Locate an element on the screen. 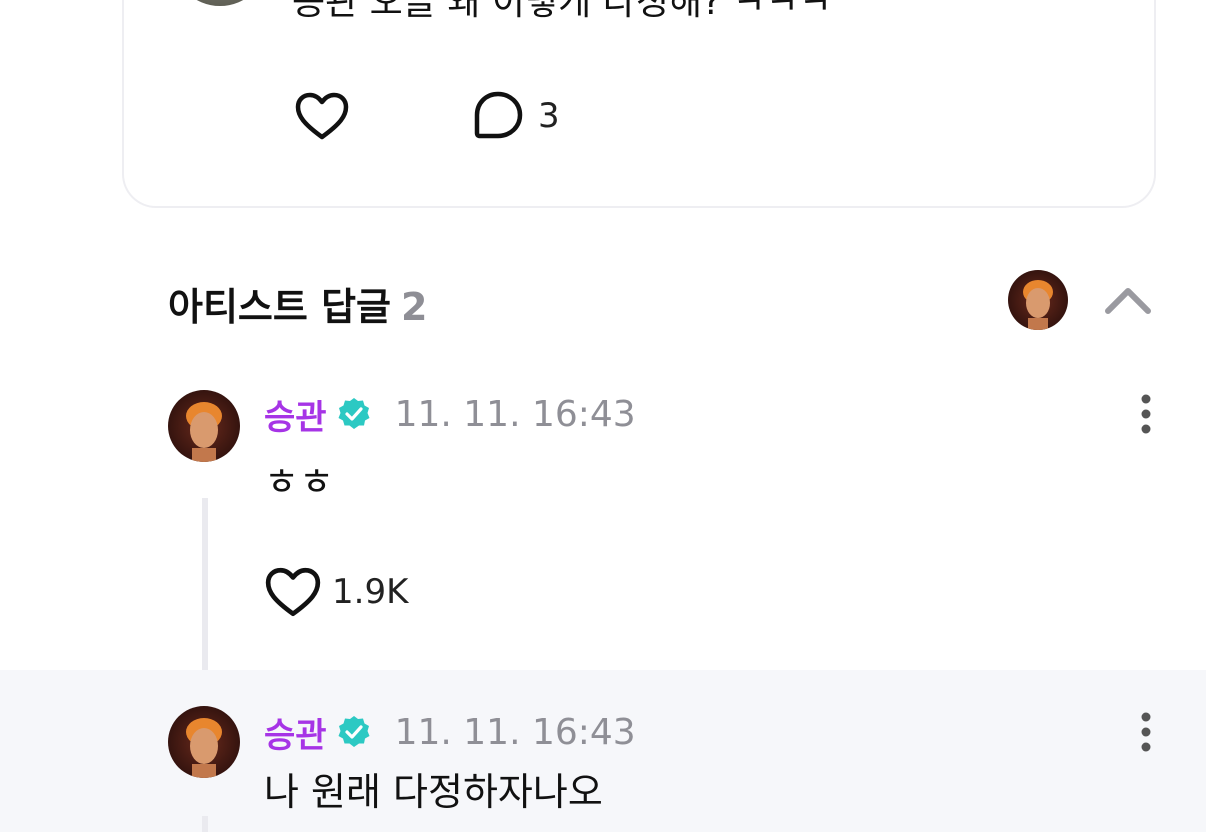 This screenshot has width=1206, height=832. reply-text: ㅎㅎ is located at coordinates (299, 482).